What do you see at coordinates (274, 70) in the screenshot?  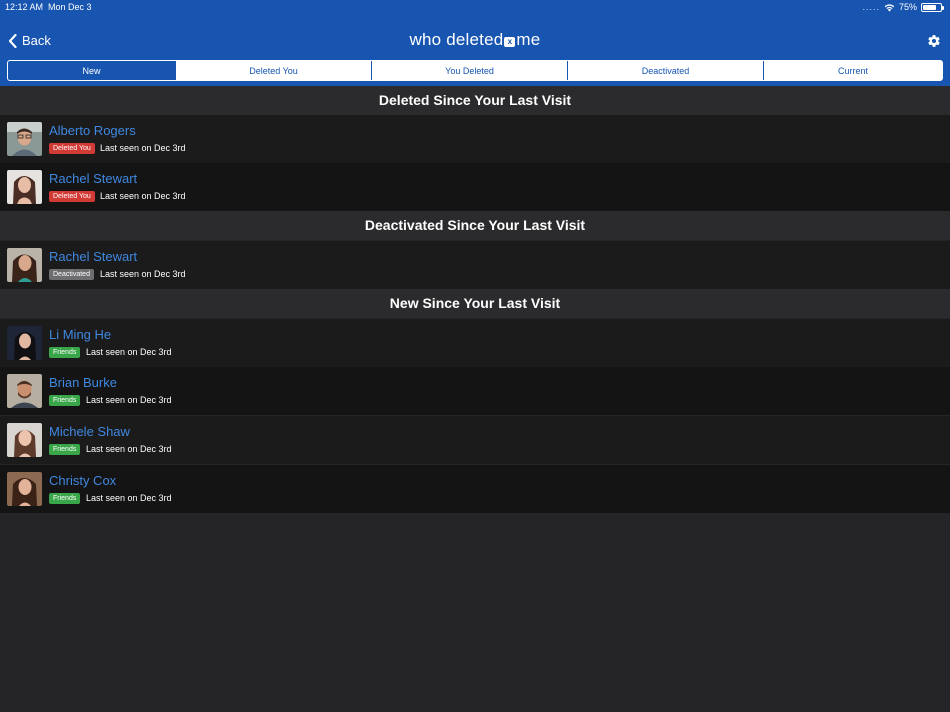 I see `tab-deleted-you: Deleted You` at bounding box center [274, 70].